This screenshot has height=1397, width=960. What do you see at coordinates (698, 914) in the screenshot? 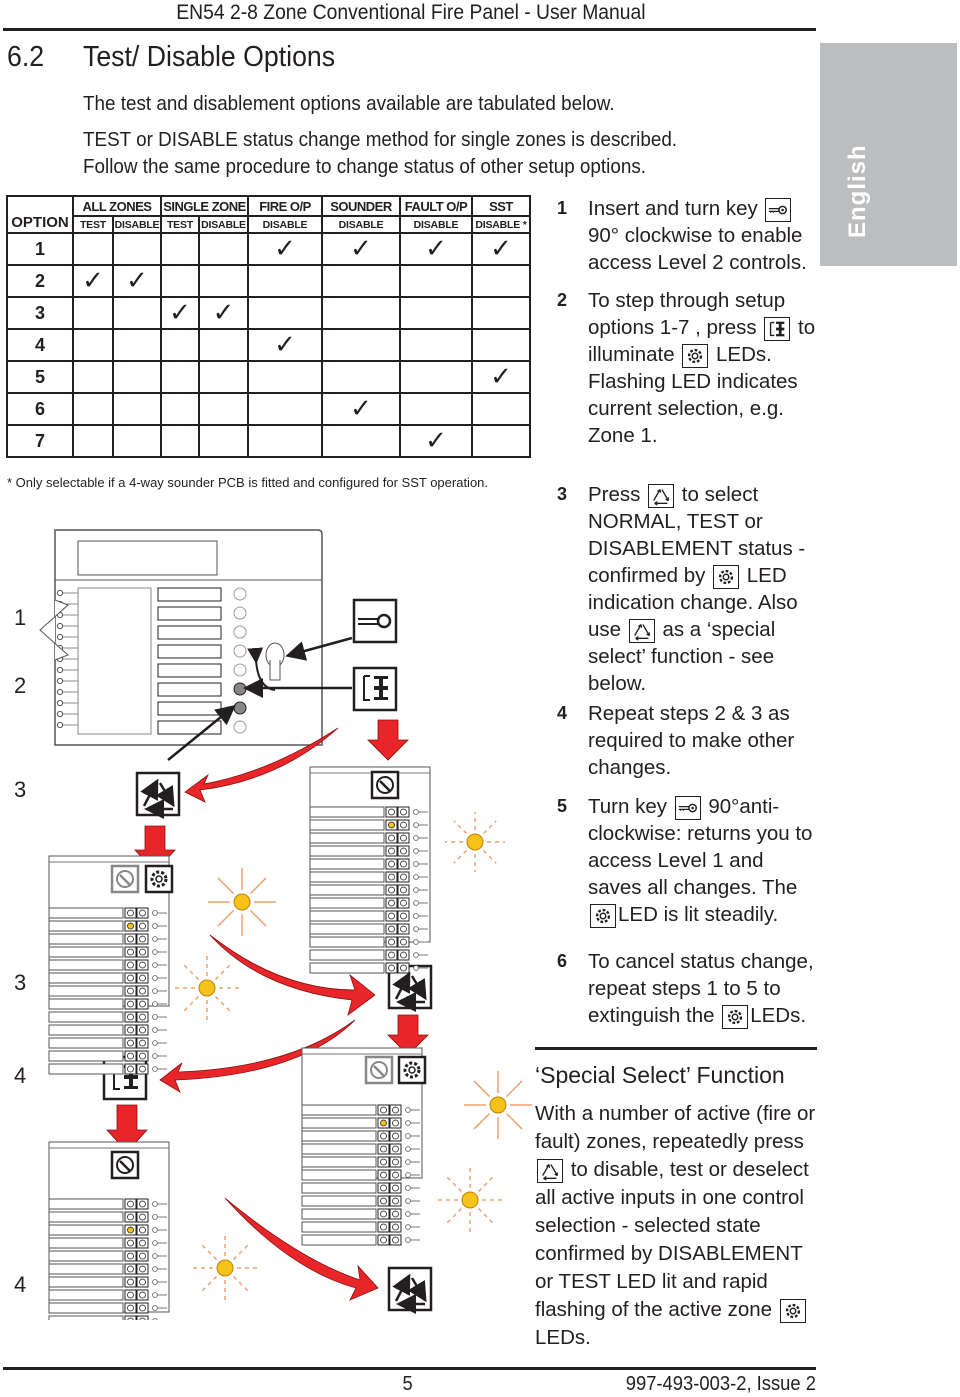
I see `text-run: LED is lit steadily.` at bounding box center [698, 914].